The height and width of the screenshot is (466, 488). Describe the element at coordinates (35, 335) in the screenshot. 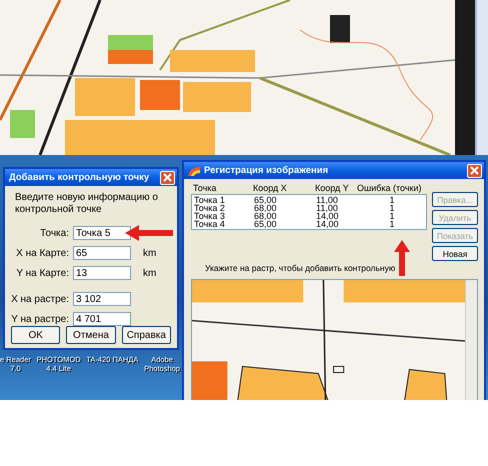

I see `dialog-button: OK` at that location.